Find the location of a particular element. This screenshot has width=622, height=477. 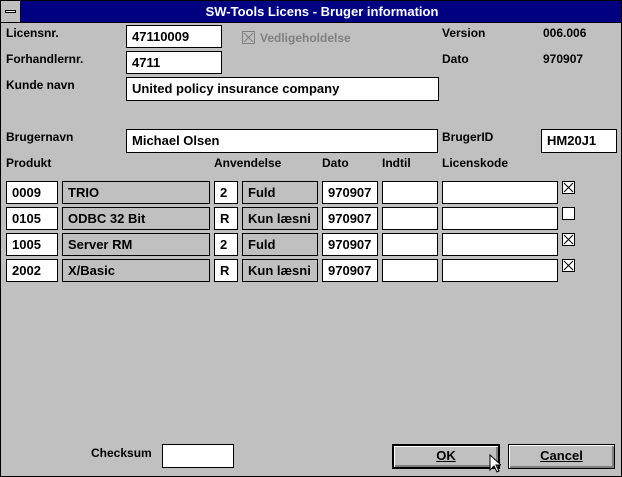

system-menu-icon is located at coordinates (11, 11).